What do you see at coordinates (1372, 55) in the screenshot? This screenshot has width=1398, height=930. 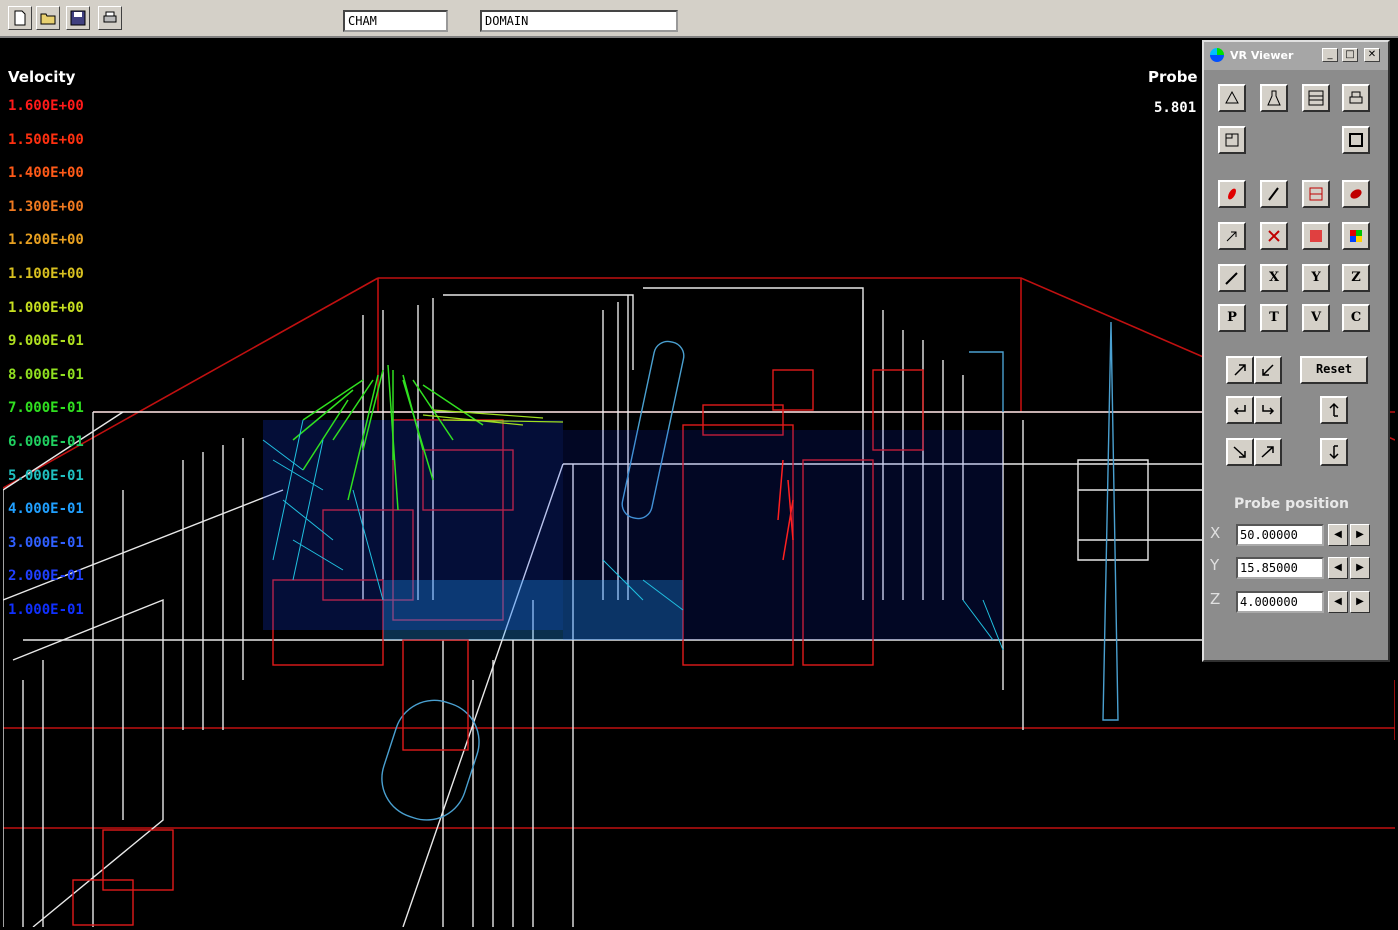 I see `close-icon: ✕` at bounding box center [1372, 55].